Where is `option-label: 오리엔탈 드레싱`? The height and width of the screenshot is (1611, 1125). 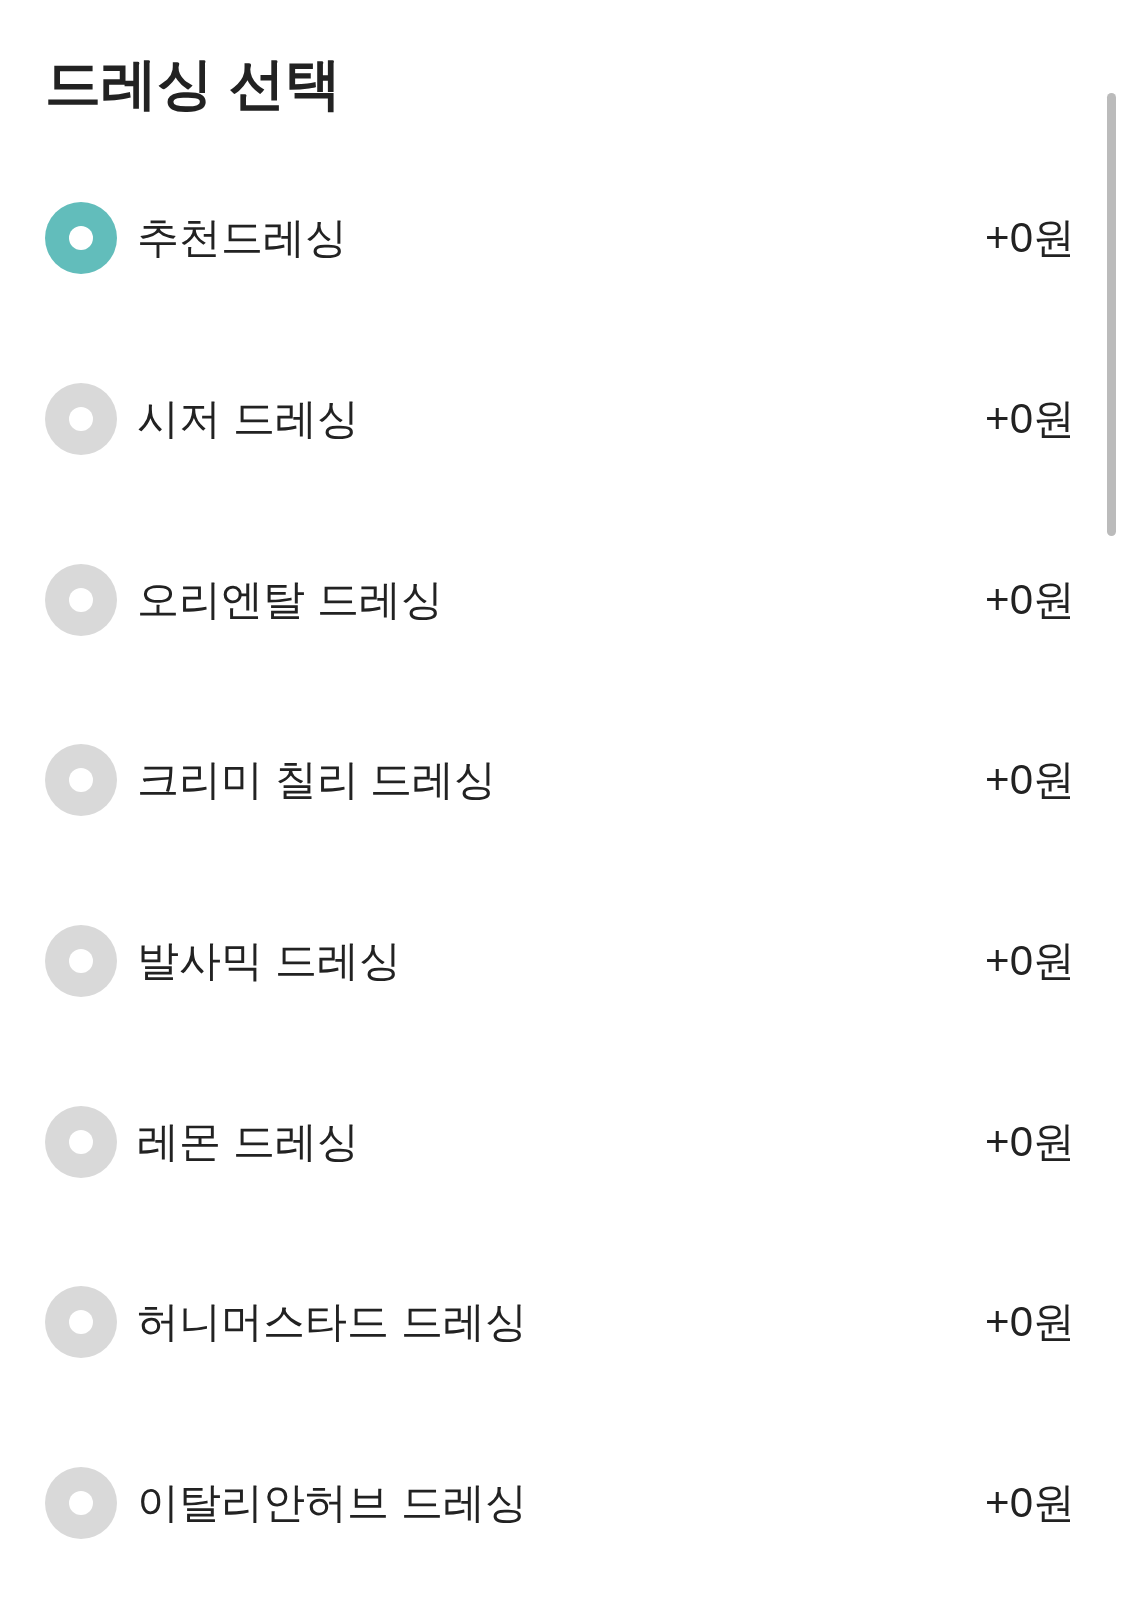
option-label: 오리엔탈 드레싱 is located at coordinates (290, 599).